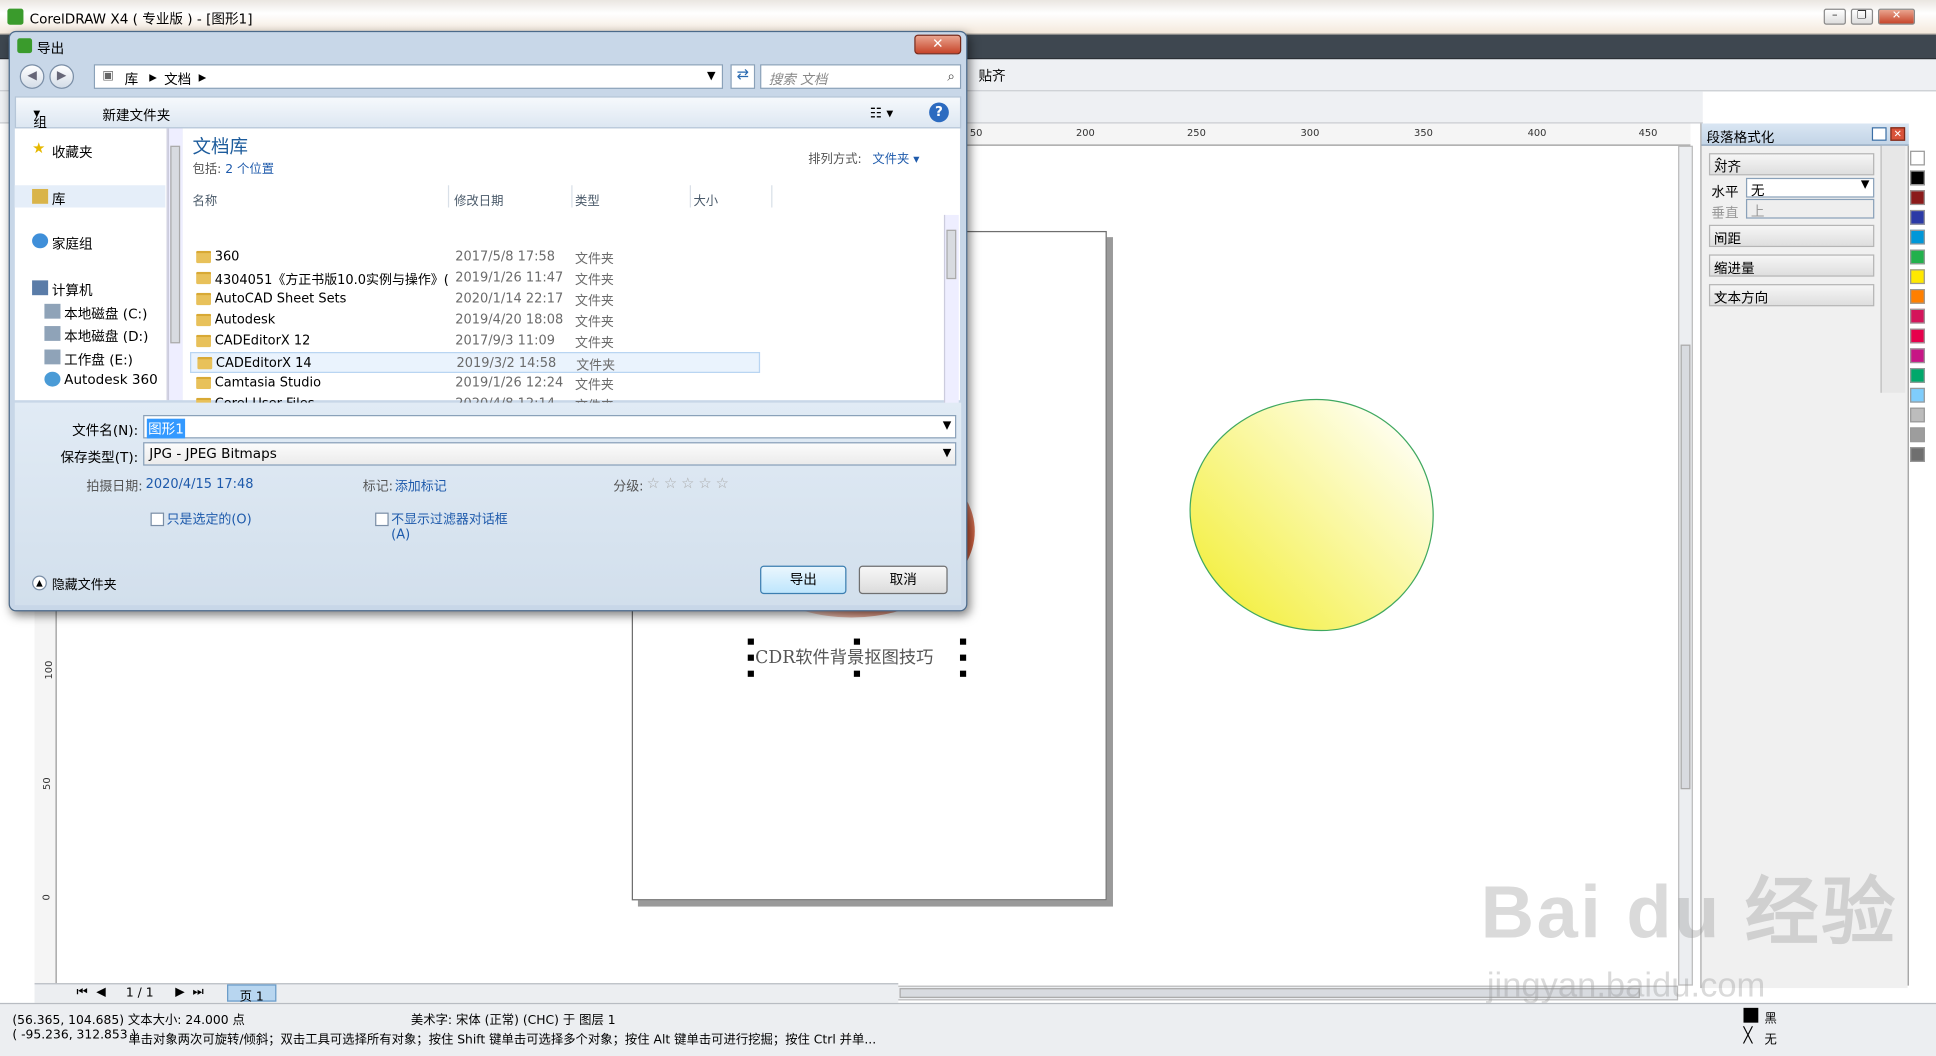 Image resolution: width=1936 pixels, height=1056 pixels. What do you see at coordinates (382, 519) in the screenshot?
I see `no-filter-dialog-checkbox` at bounding box center [382, 519].